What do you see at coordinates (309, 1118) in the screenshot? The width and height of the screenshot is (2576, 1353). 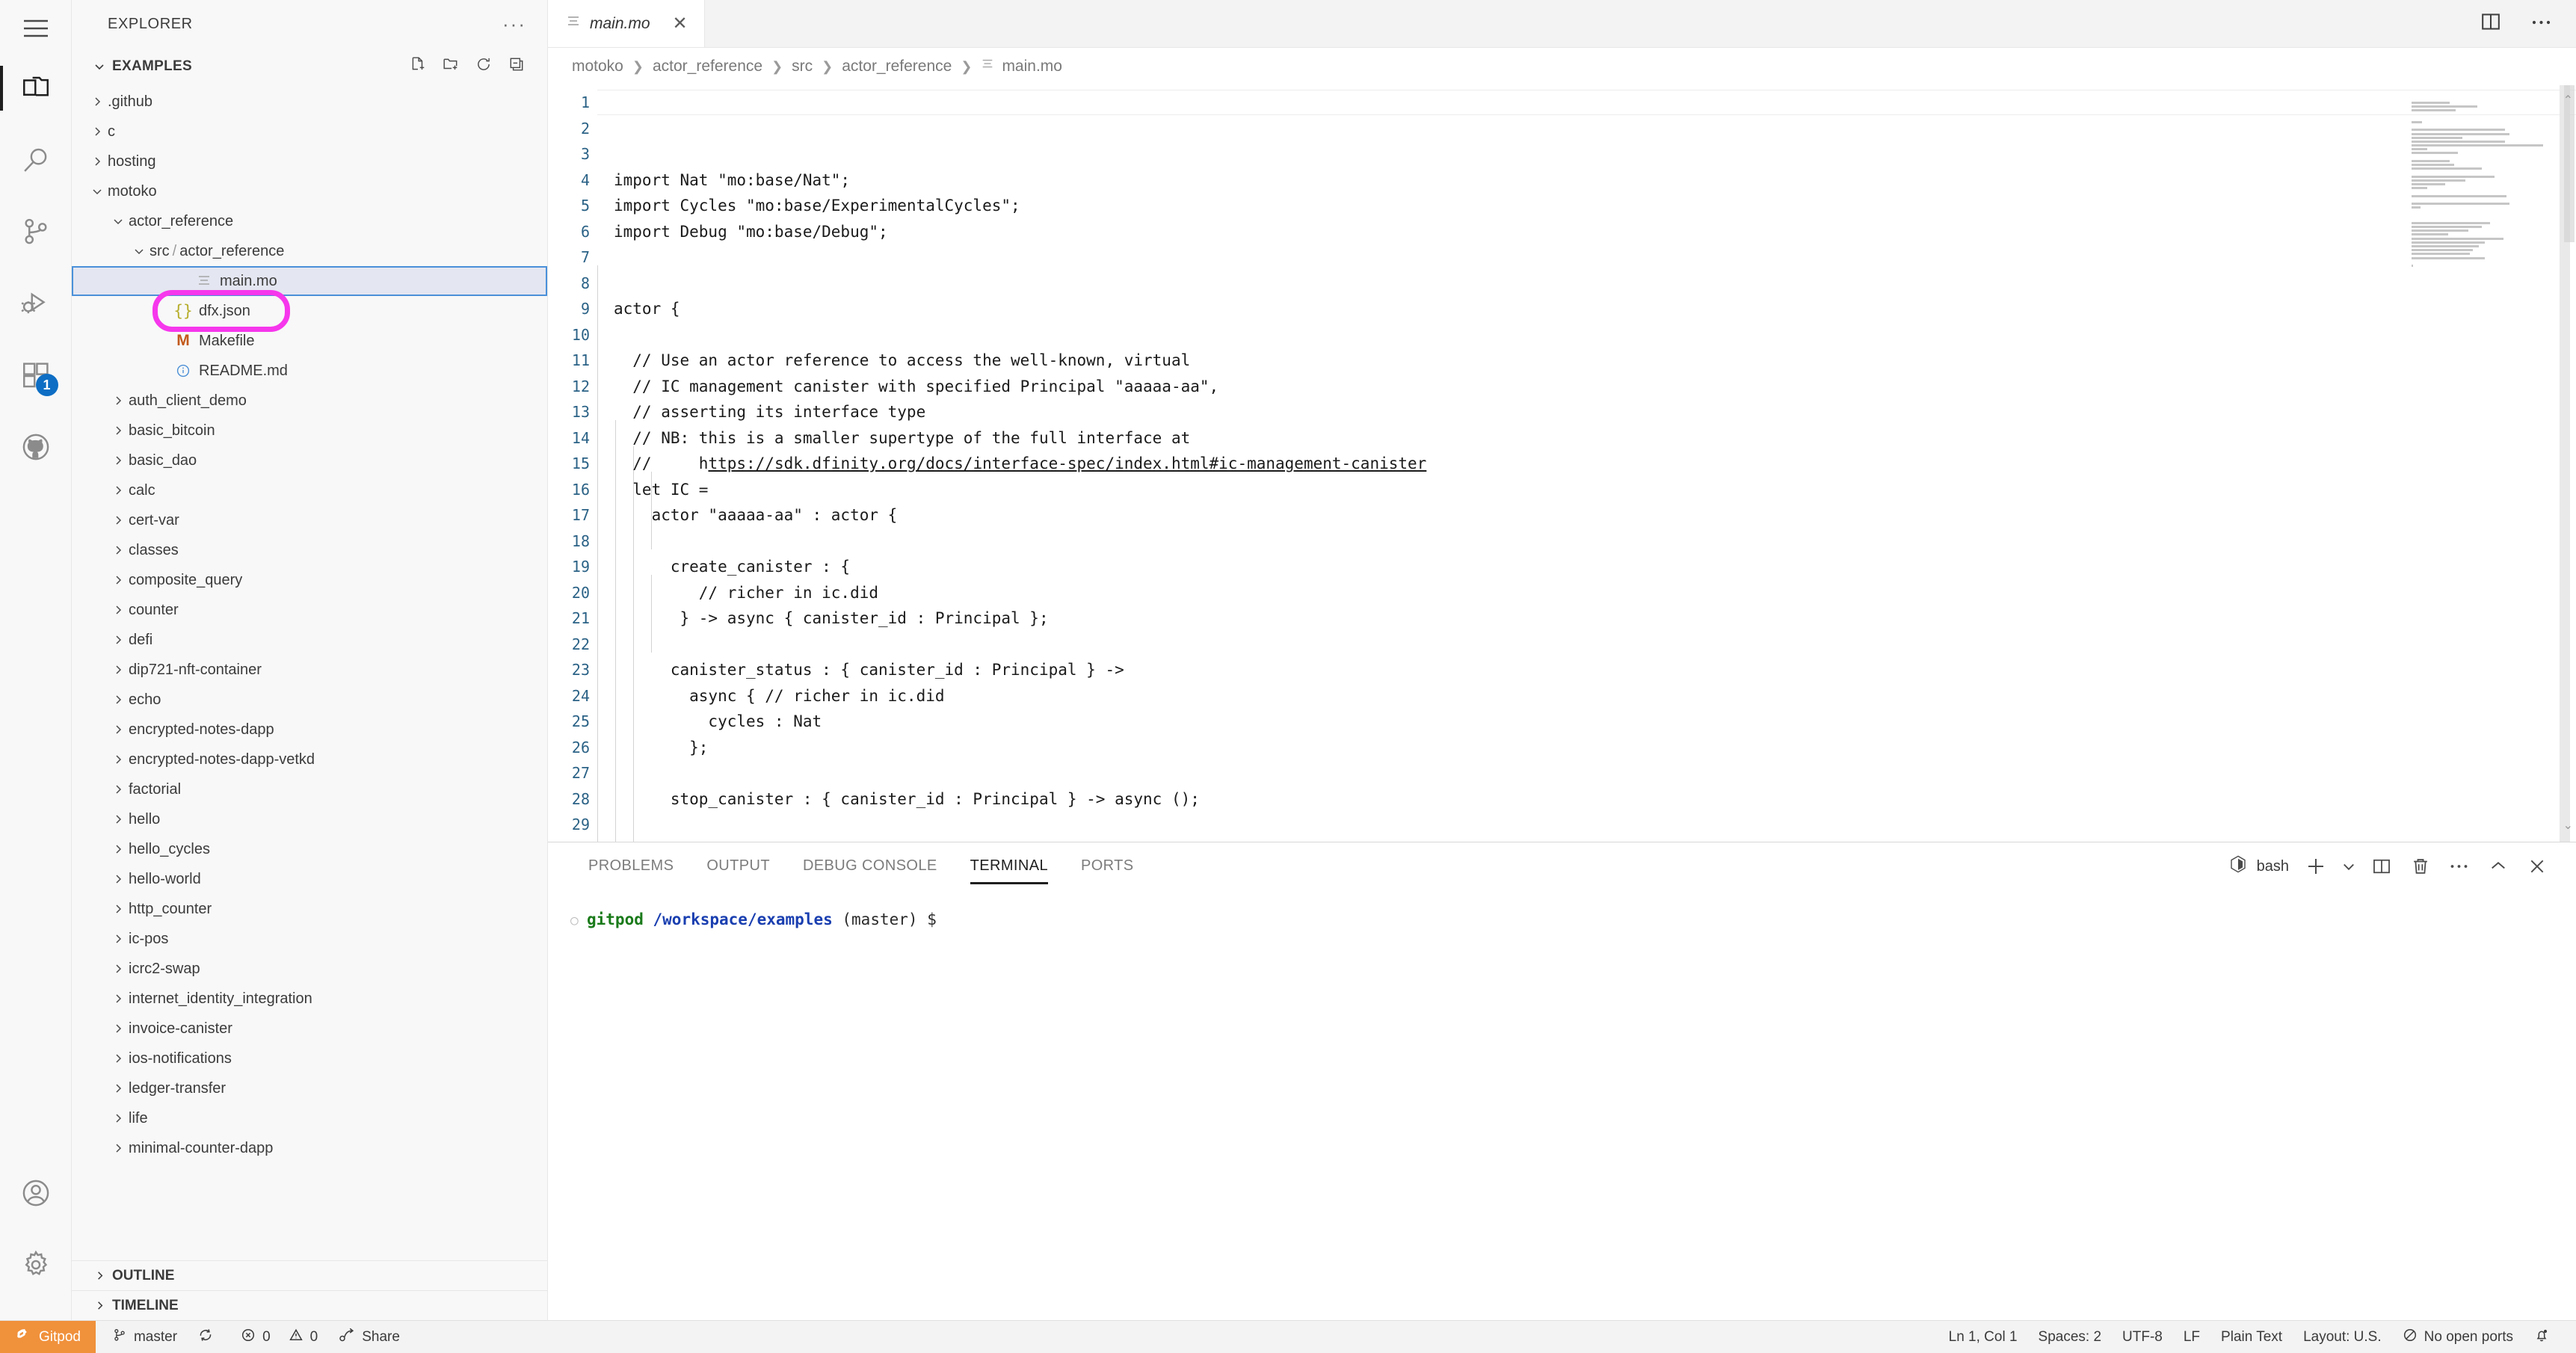 I see `folder-tree-item-life: life` at bounding box center [309, 1118].